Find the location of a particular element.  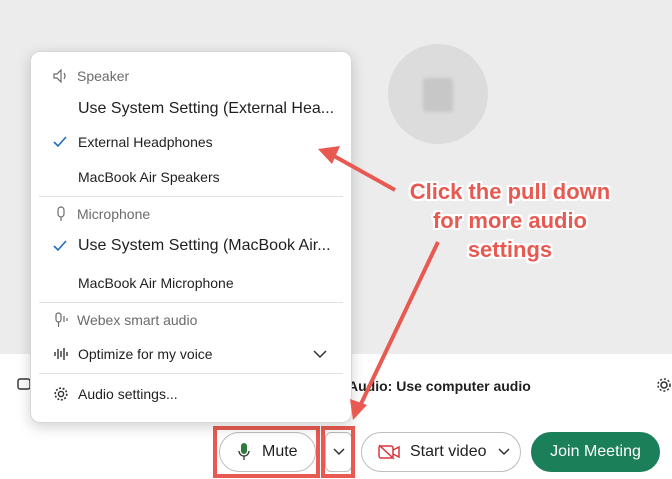

annotation-arrows is located at coordinates (379, 283).